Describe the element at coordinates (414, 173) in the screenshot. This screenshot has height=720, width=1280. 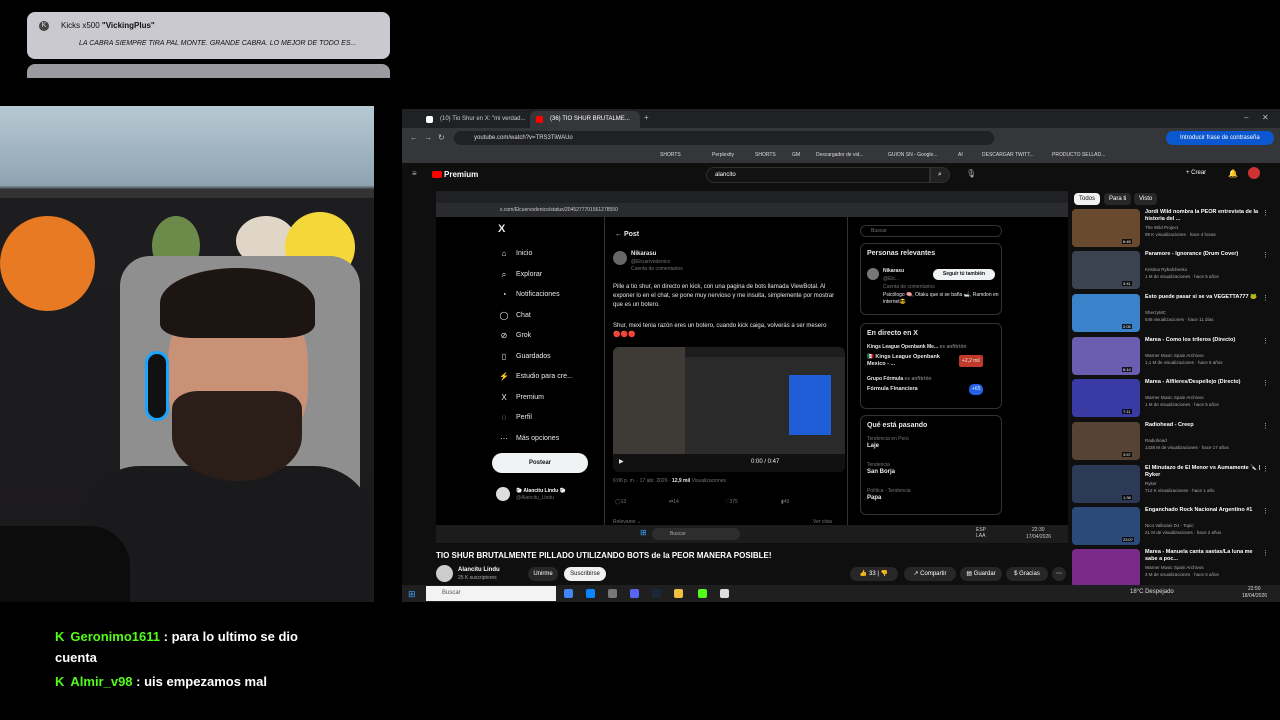
I see `menu-icon: ≡` at that location.